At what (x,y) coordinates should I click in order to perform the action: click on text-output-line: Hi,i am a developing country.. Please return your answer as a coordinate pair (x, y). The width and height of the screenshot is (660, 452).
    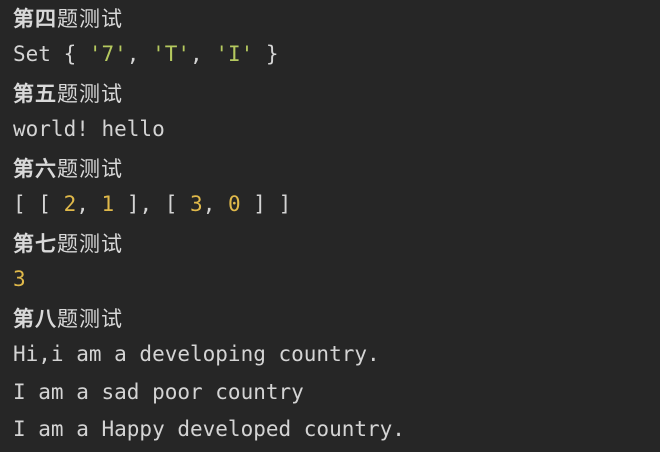
    Looking at the image, I should click on (196, 354).